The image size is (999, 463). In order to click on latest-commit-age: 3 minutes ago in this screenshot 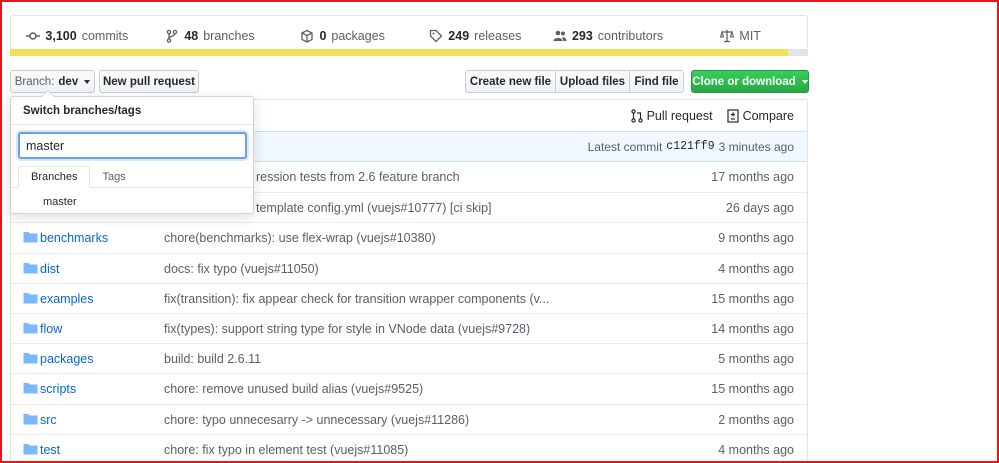, I will do `click(756, 146)`.